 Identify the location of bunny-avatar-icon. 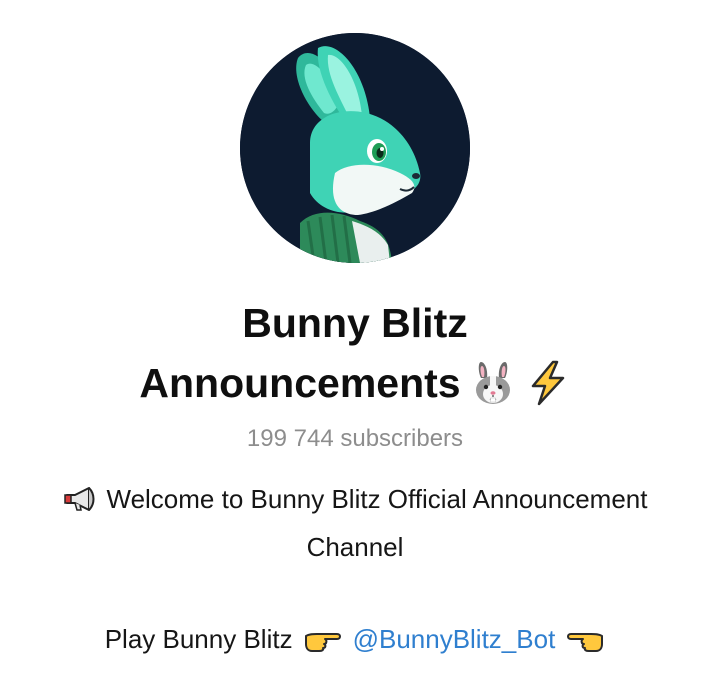
(355, 148).